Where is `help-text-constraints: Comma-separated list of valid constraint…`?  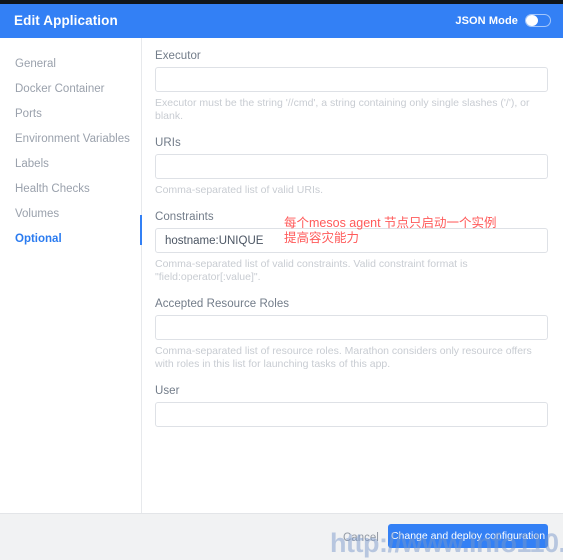
help-text-constraints: Comma-separated list of valid constraint… is located at coordinates (311, 270).